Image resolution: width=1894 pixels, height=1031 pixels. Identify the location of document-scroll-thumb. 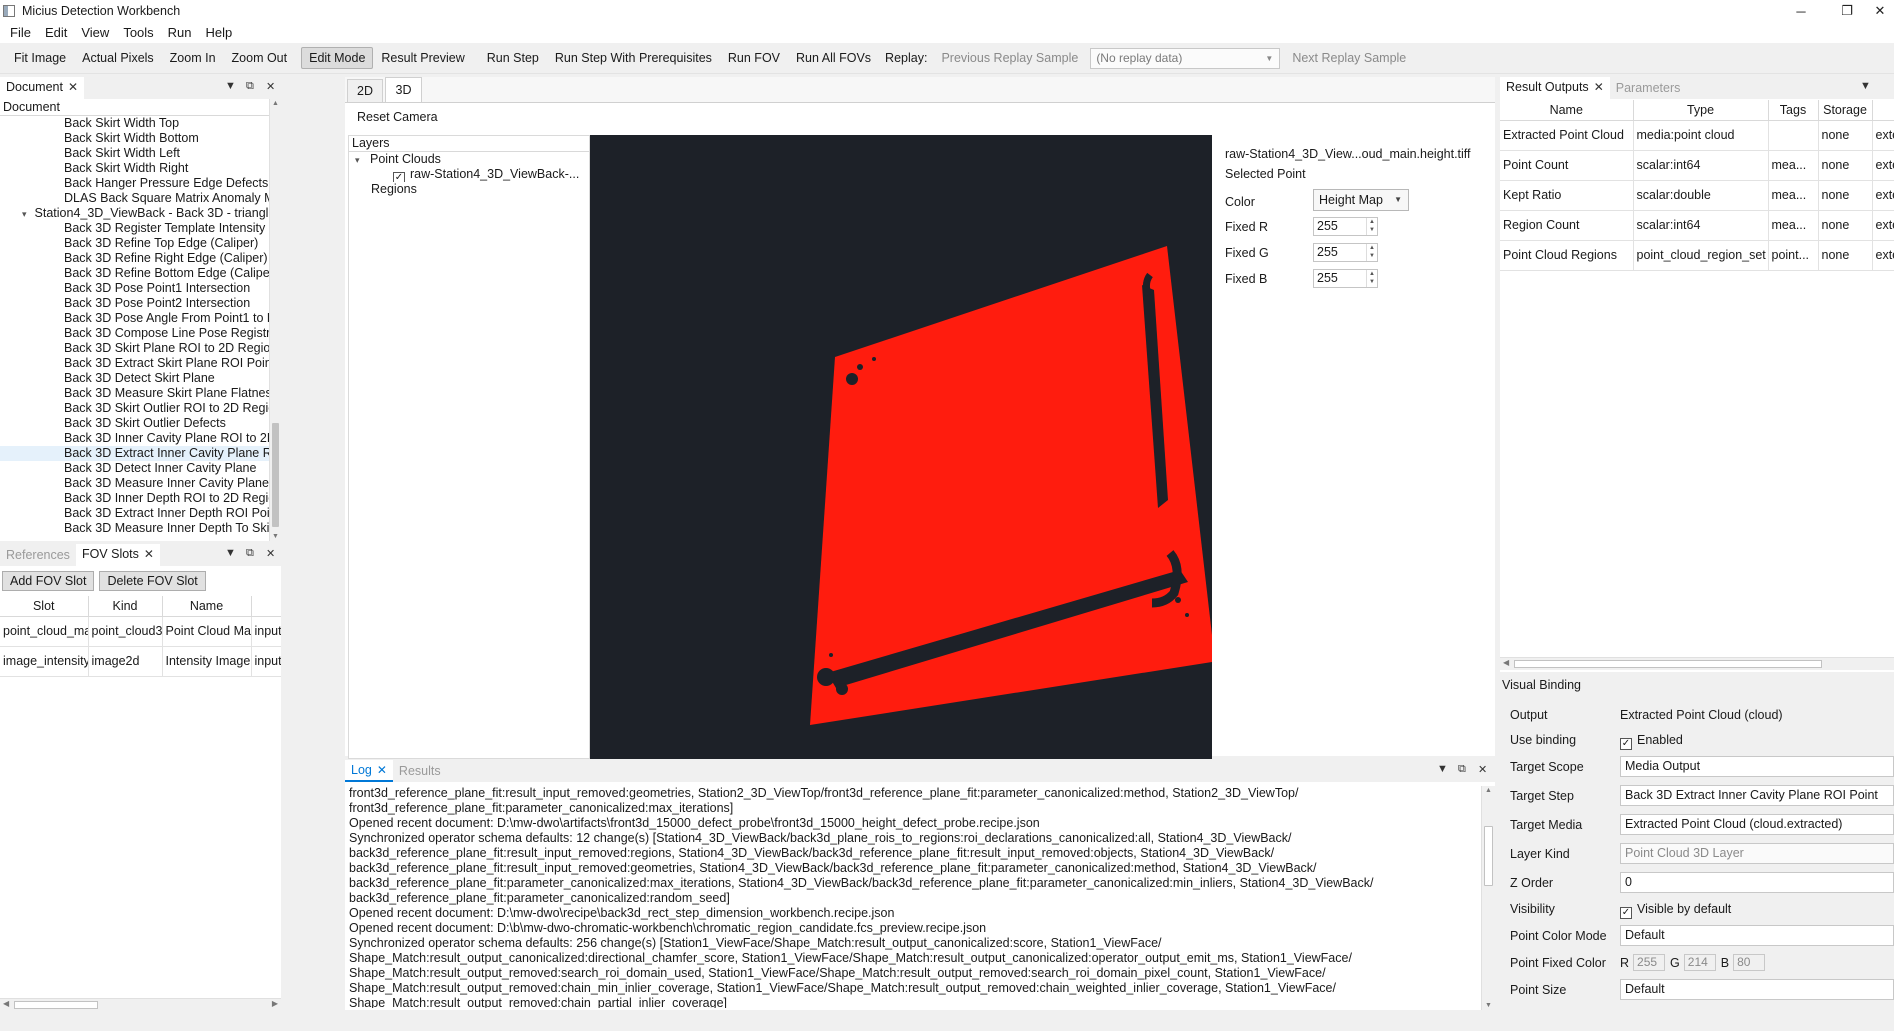
(275, 475).